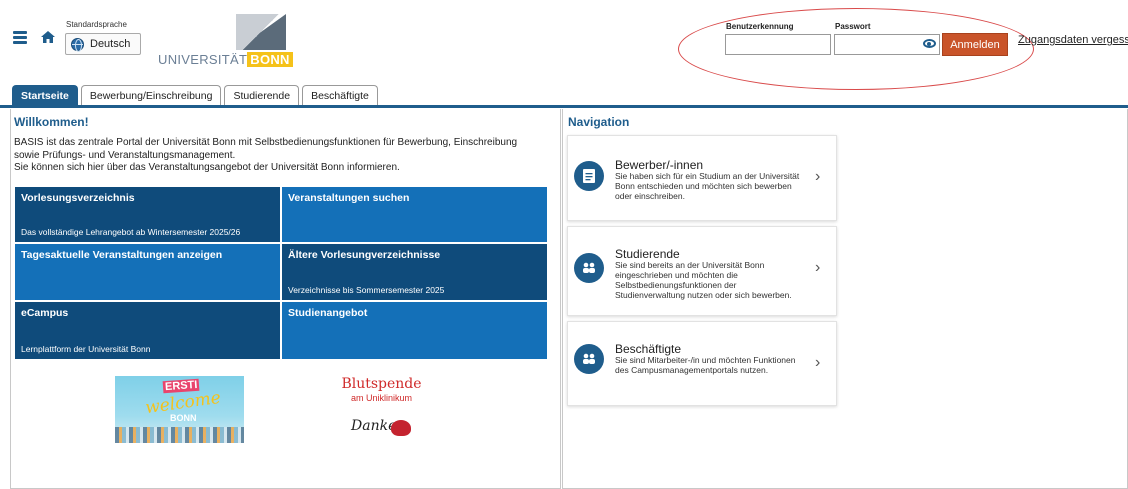 The height and width of the screenshot is (489, 1128). Describe the element at coordinates (225, 40) in the screenshot. I see `university-logo: UNIVERSITÄT BONN` at that location.